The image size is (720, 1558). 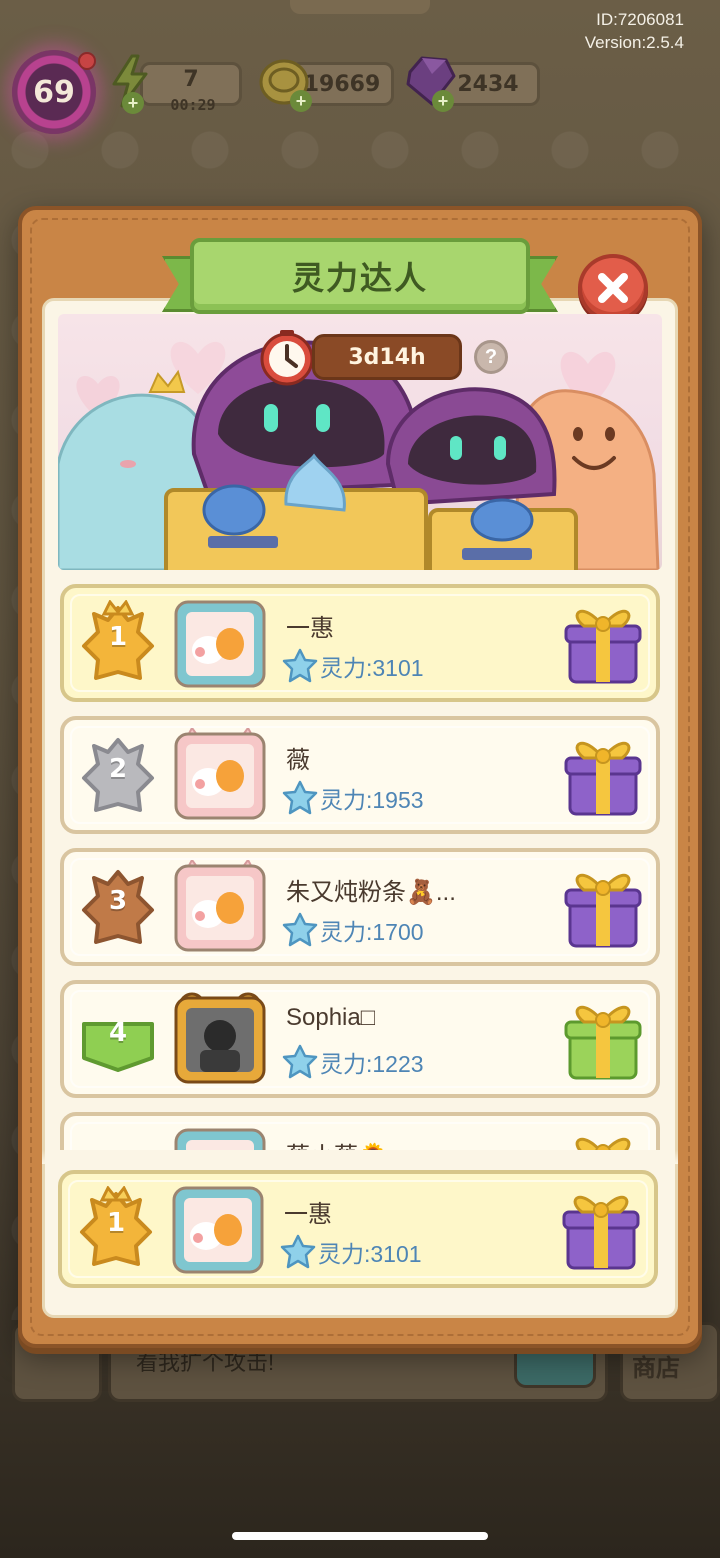 I want to click on power-score: 灵力:1953, so click(x=353, y=798).